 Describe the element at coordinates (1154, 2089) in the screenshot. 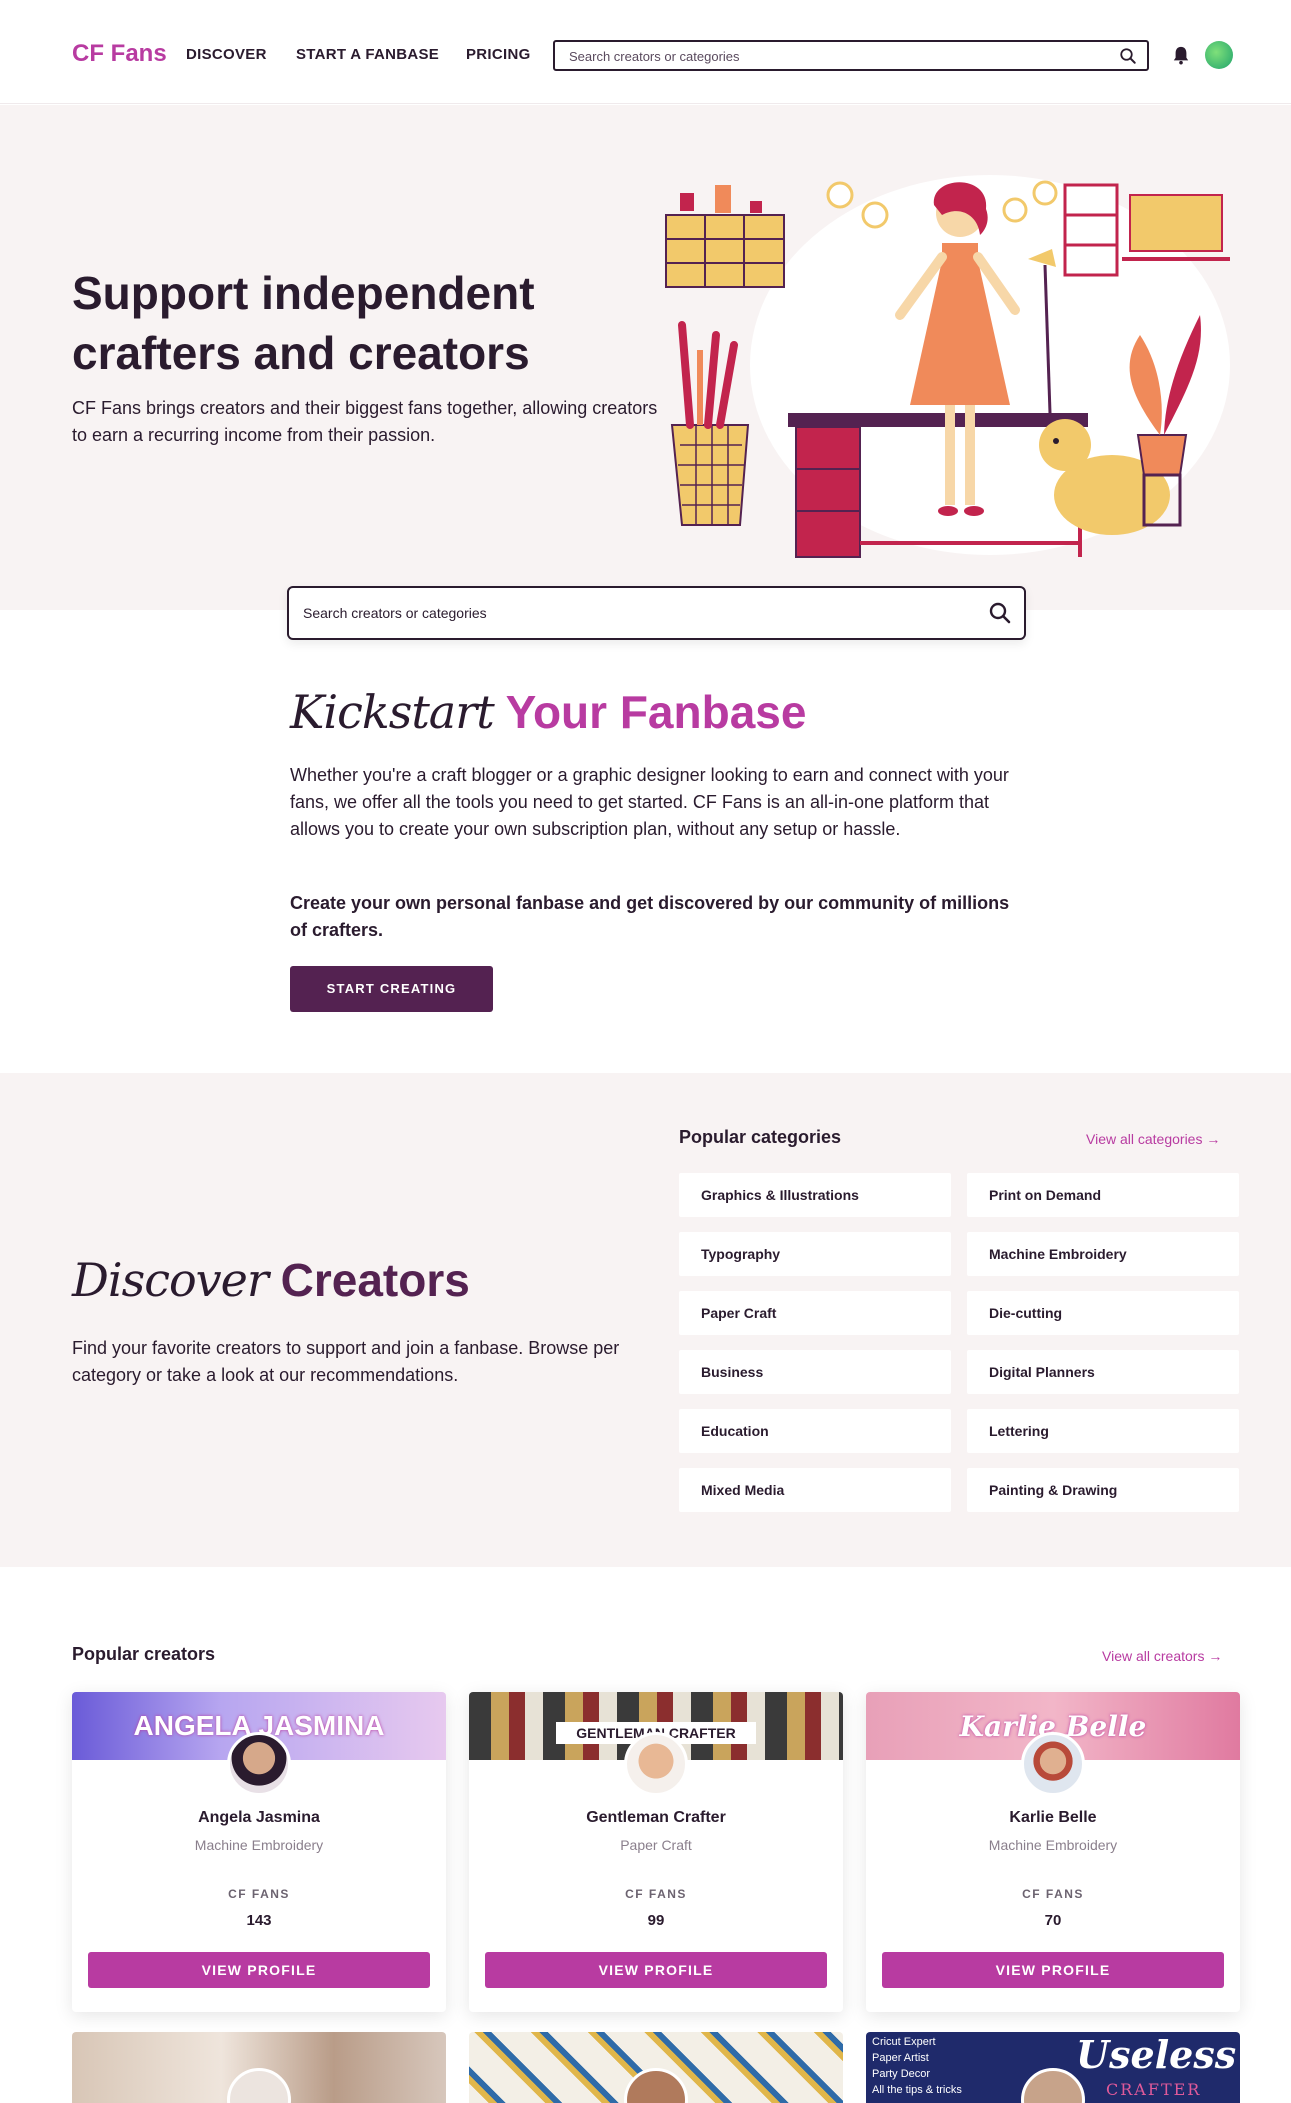

I see `banner-subtitle: CRAFTER` at that location.